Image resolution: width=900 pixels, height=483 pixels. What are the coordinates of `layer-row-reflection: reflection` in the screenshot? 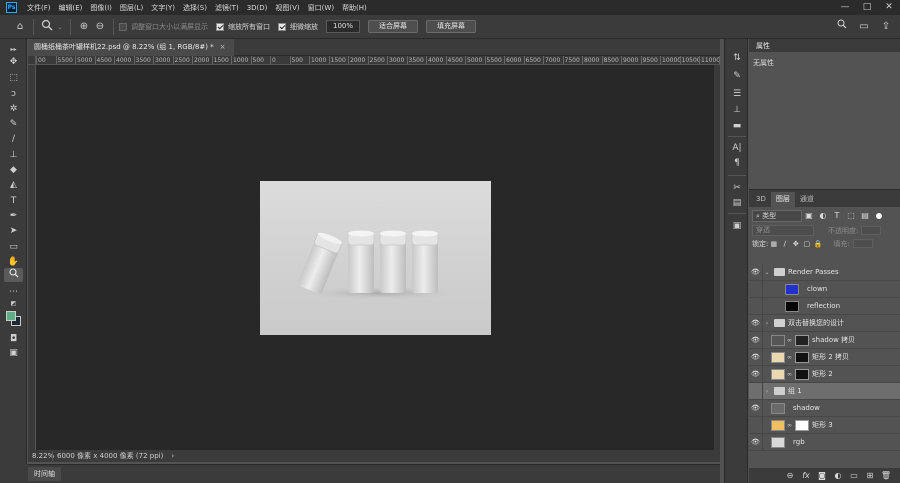 It's located at (824, 306).